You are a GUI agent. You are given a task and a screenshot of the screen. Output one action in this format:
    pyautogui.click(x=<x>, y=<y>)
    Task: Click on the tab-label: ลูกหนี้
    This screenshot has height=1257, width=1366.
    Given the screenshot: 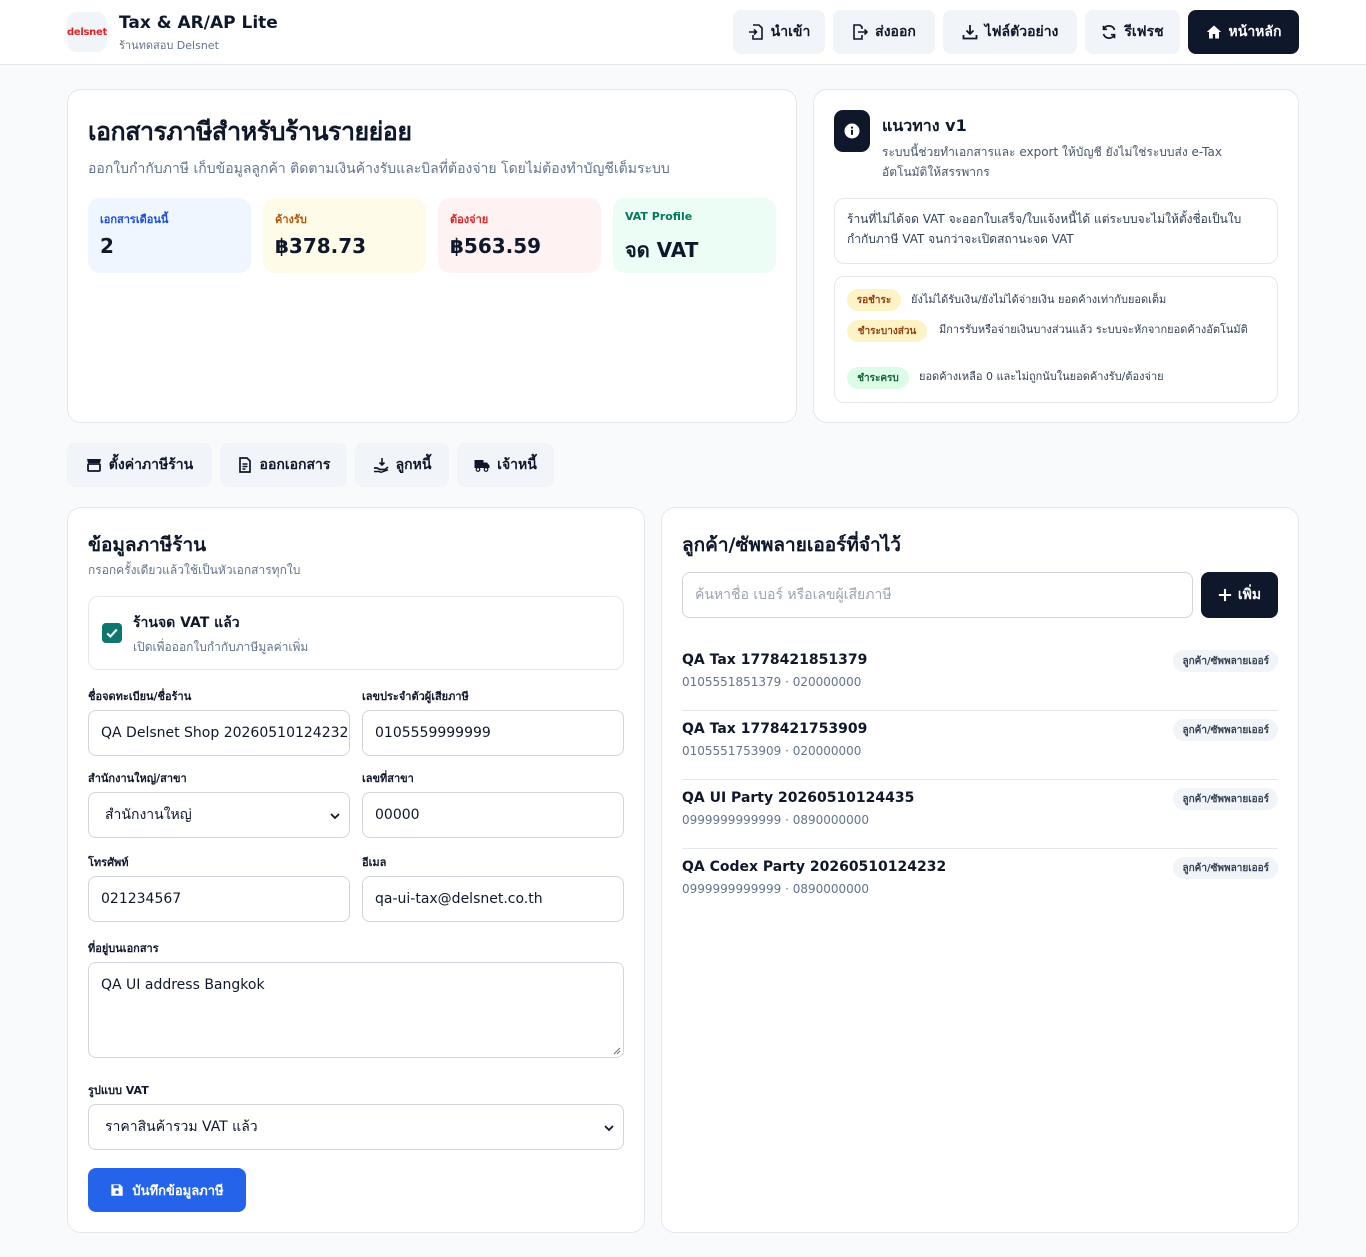 What is the action you would take?
    pyautogui.click(x=413, y=465)
    